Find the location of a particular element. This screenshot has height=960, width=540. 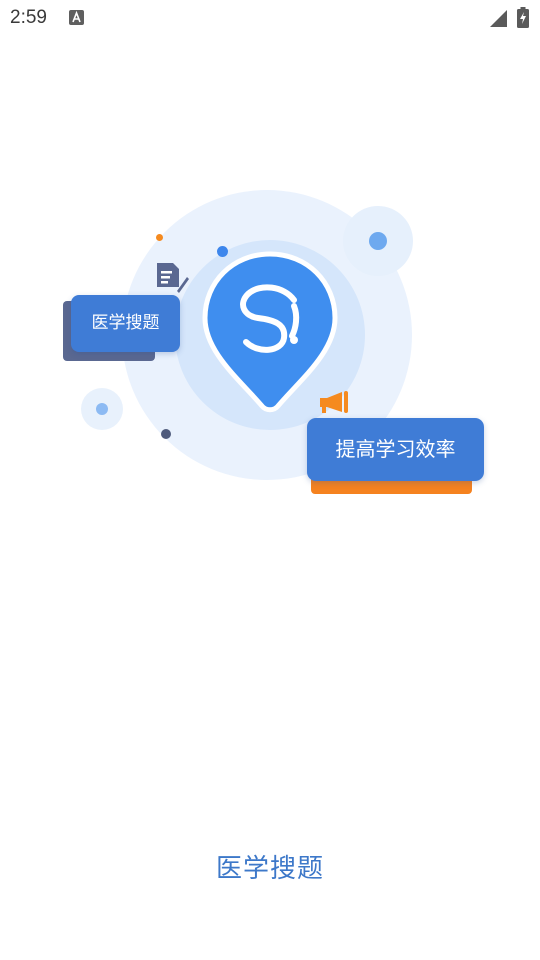

notification-a-icon is located at coordinates (76, 17).